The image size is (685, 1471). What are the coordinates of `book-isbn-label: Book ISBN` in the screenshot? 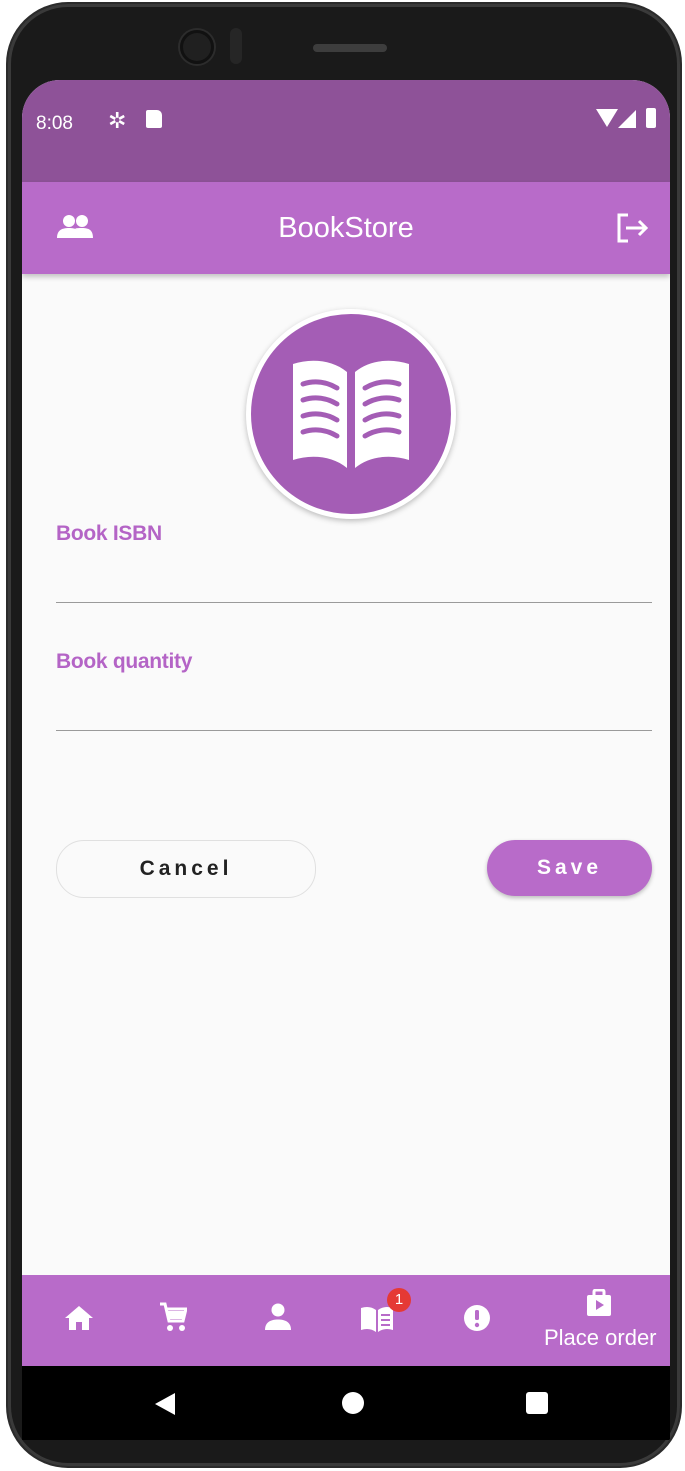 It's located at (109, 533).